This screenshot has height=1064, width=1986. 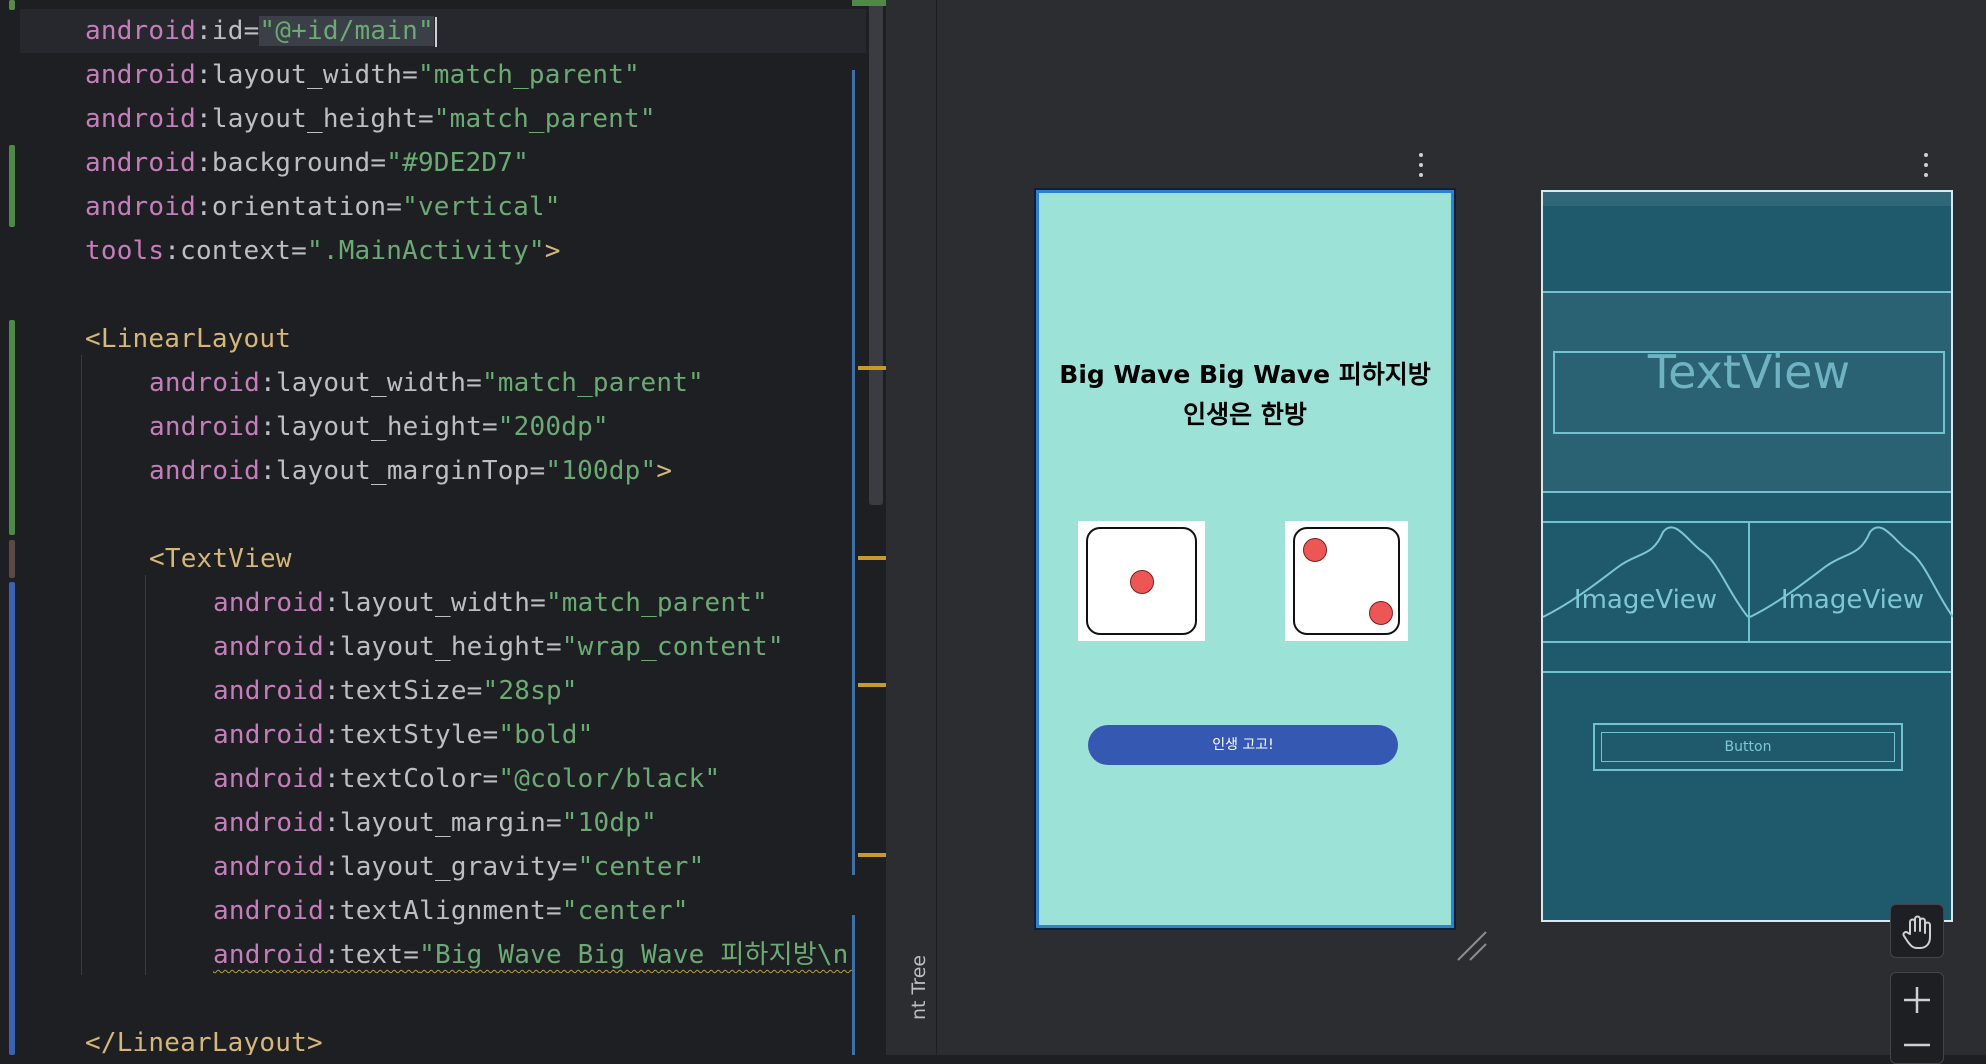 I want to click on code-line-11: android:layout_marginTop="100dp">, so click(x=410, y=471).